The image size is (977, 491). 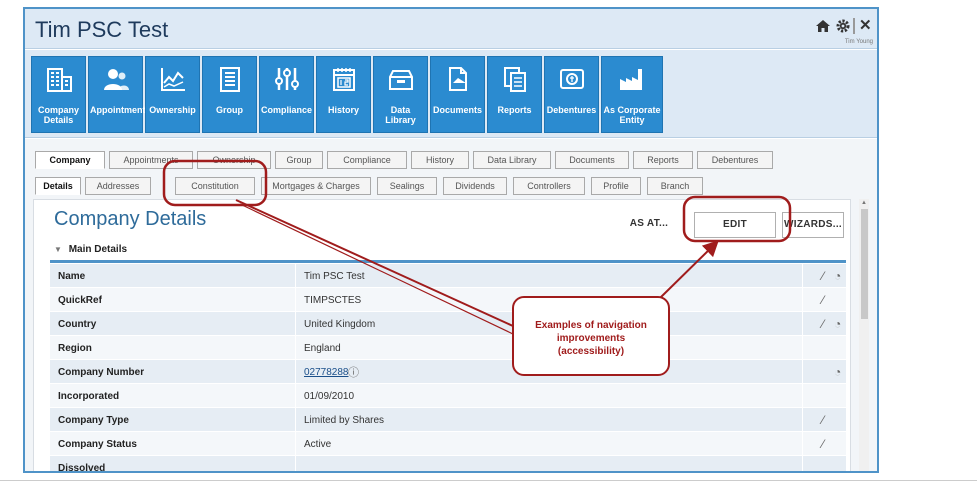 I want to click on callout-line: (accessibility), so click(x=591, y=351).